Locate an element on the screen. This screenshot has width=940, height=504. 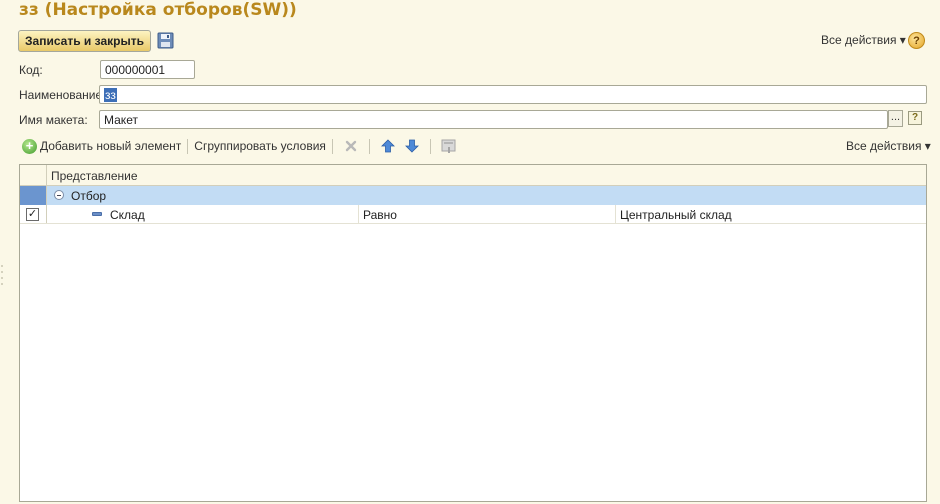
name-field-value: зз is located at coordinates (110, 95).